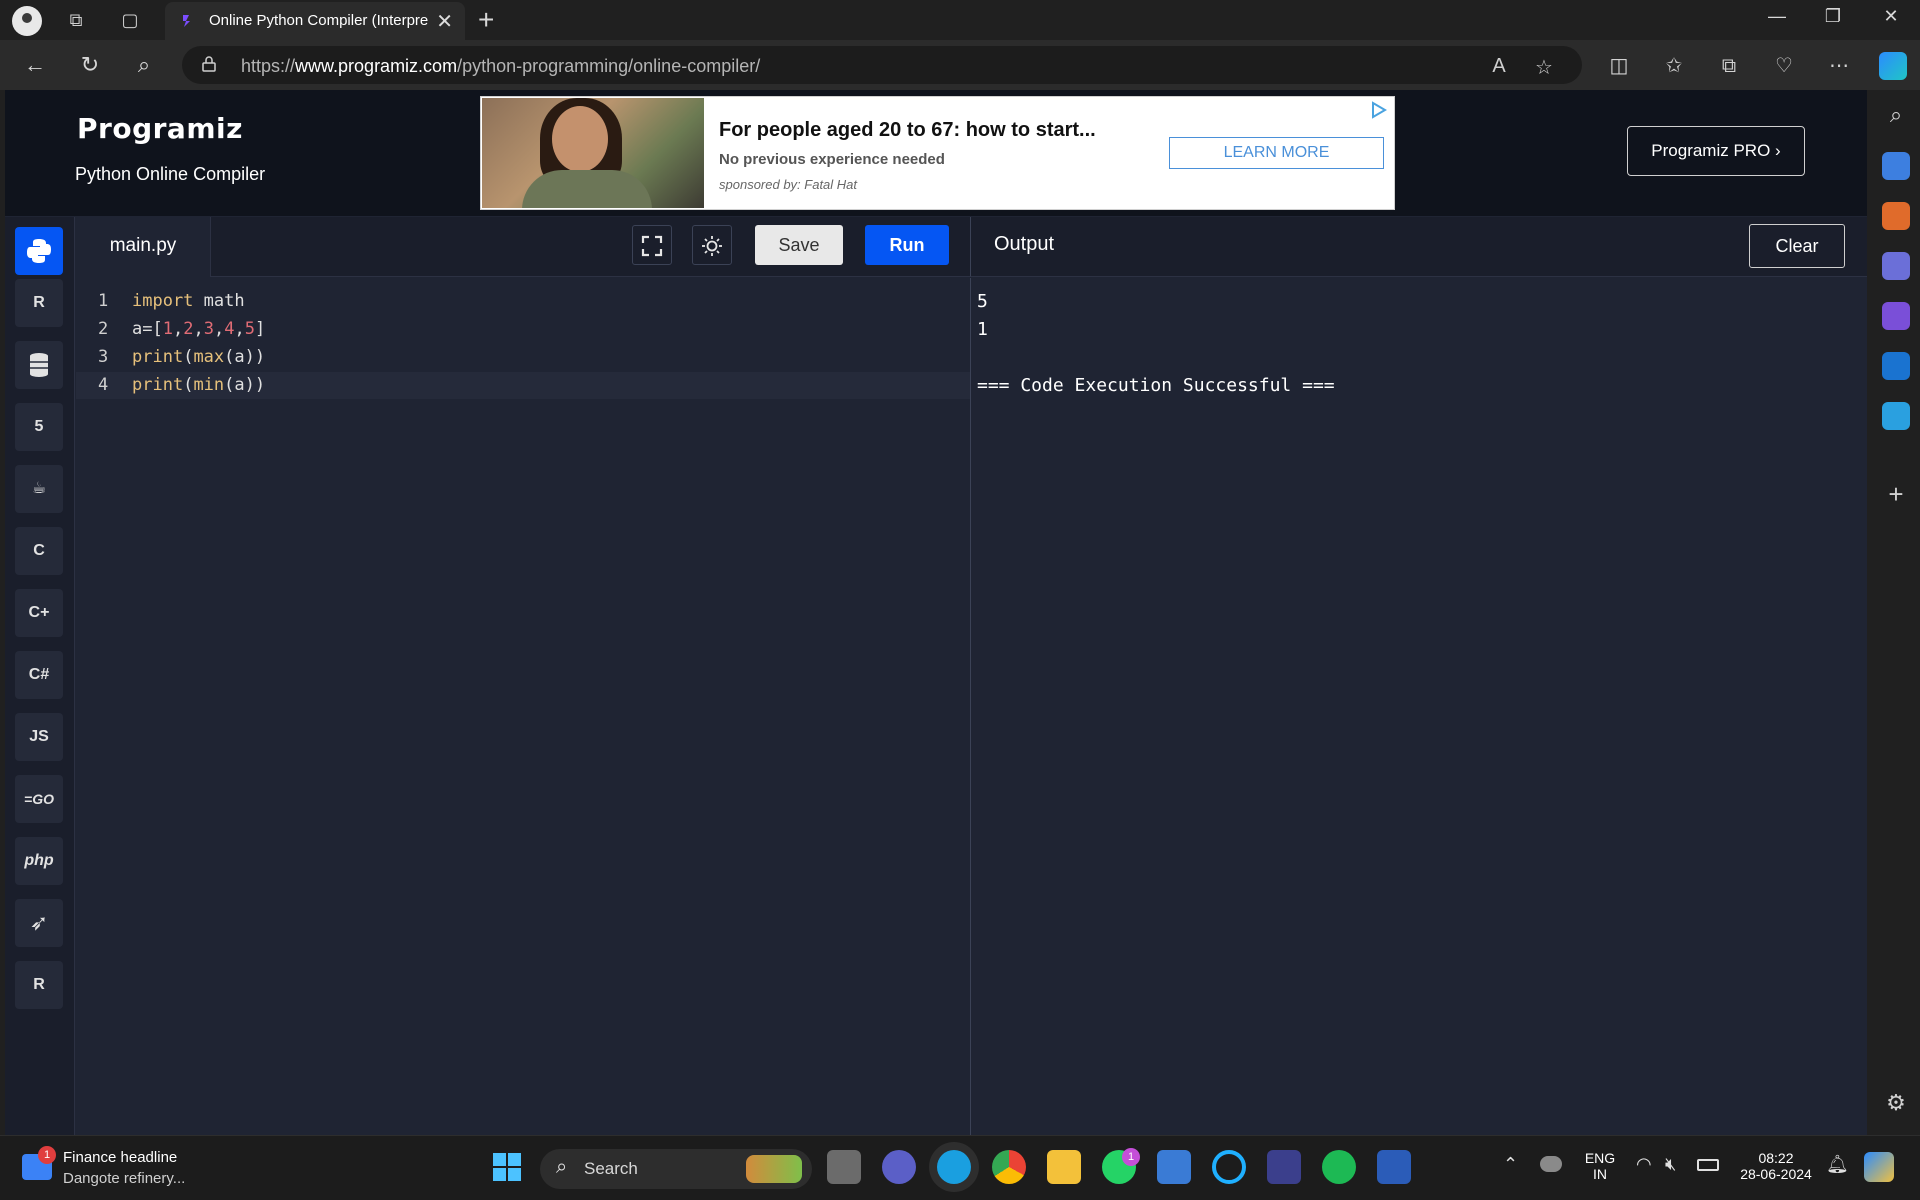  Describe the element at coordinates (39, 675) in the screenshot. I see `csharp-lang-icon: C#` at that location.